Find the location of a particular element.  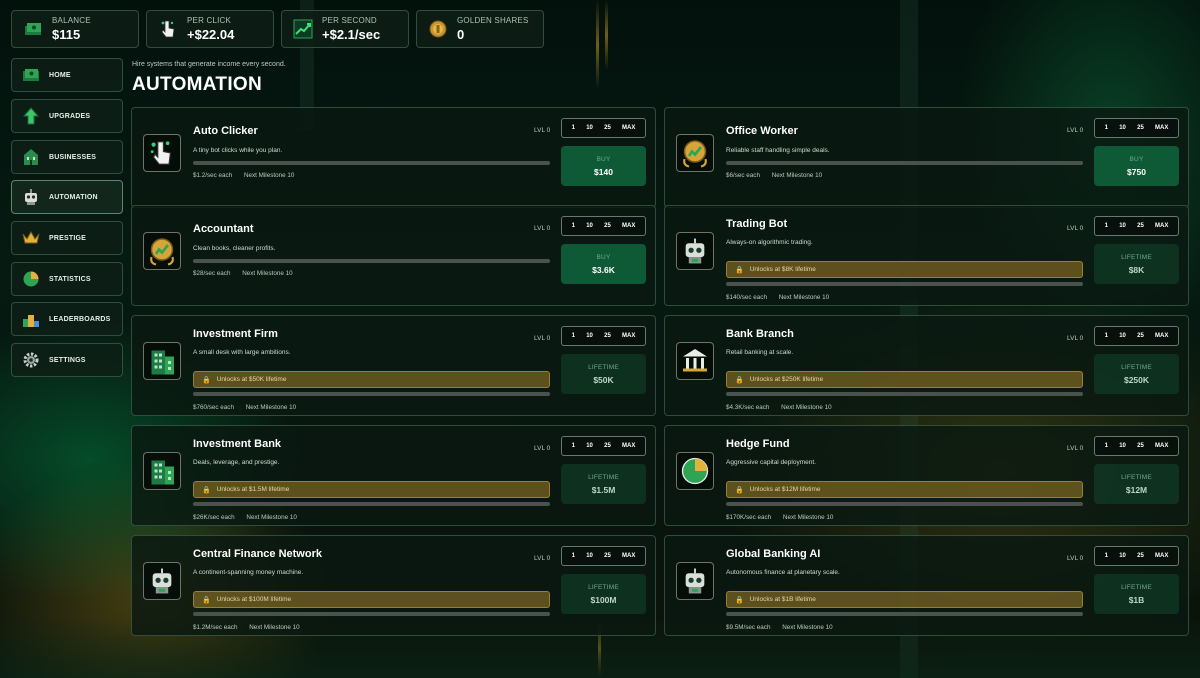

gold-medal-icon is located at coordinates (695, 154).